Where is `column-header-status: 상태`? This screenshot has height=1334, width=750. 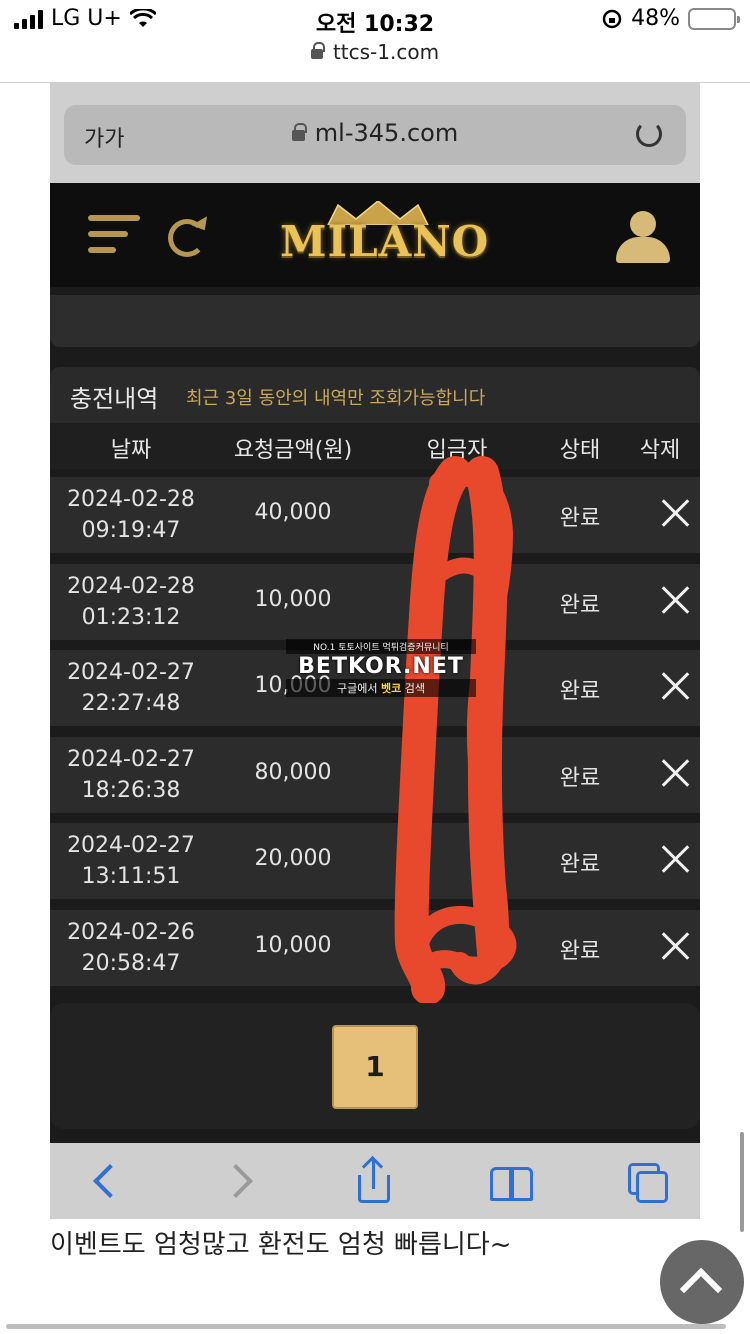
column-header-status: 상태 is located at coordinates (580, 450).